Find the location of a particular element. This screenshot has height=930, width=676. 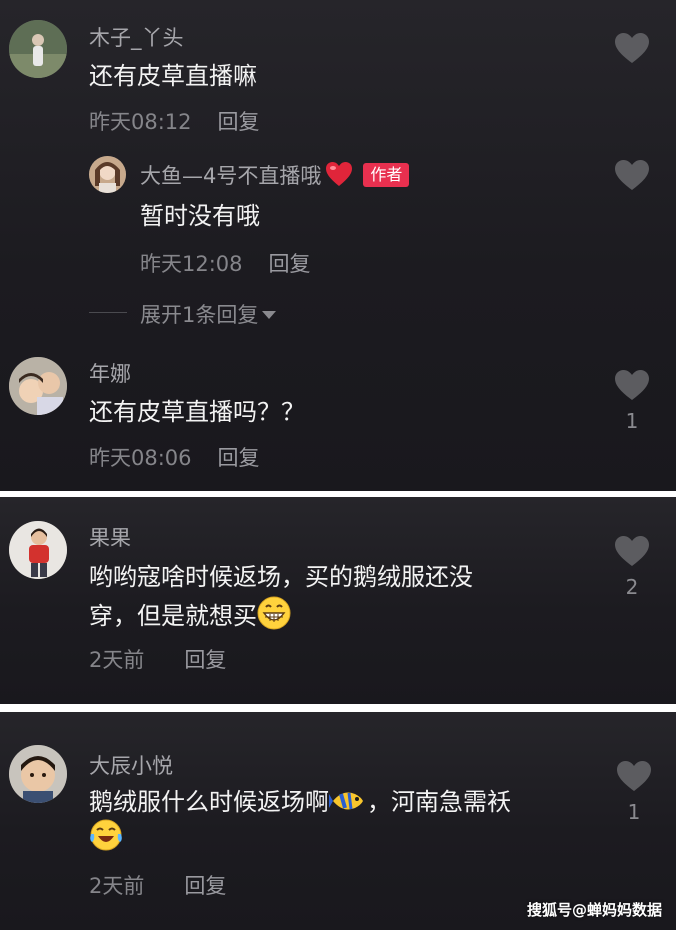

comment-meta: 昨天08:06 回复 is located at coordinates (174, 457).